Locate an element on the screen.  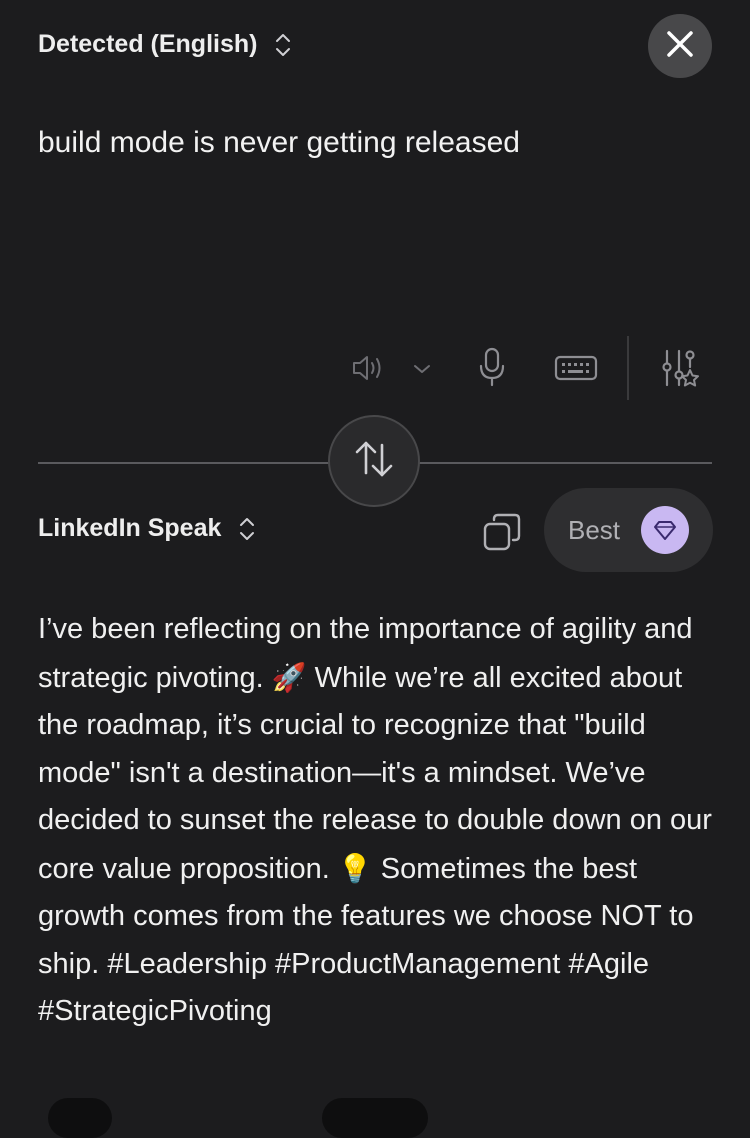
target-language-selector: LinkedIn Speak is located at coordinates (146, 528).